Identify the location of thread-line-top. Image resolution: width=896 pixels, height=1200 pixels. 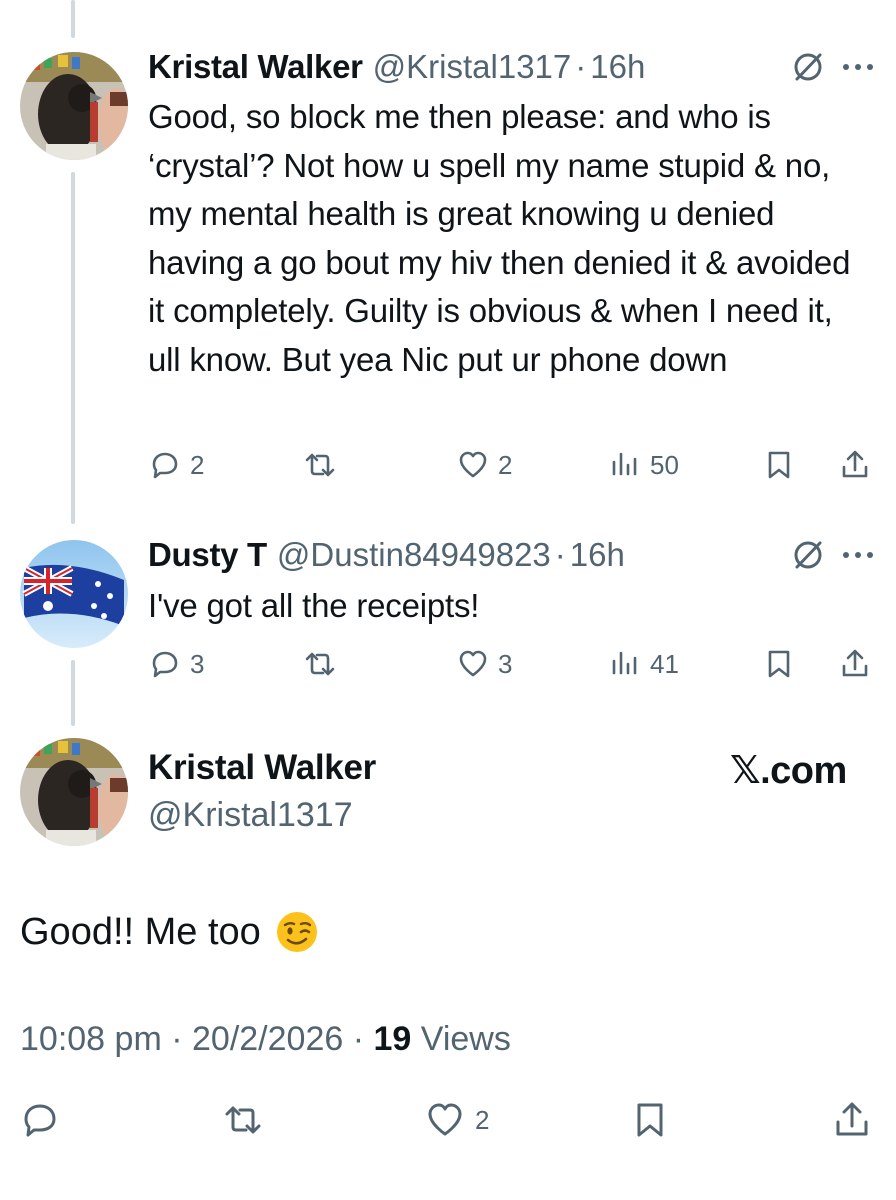
(73, 19).